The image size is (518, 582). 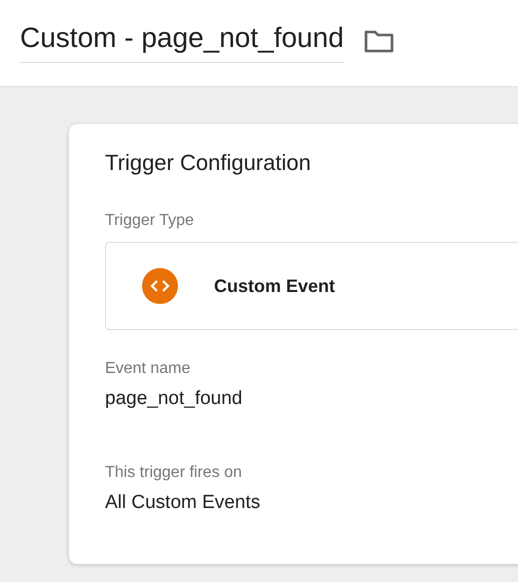 I want to click on field-label: This trigger fires on, so click(x=174, y=473).